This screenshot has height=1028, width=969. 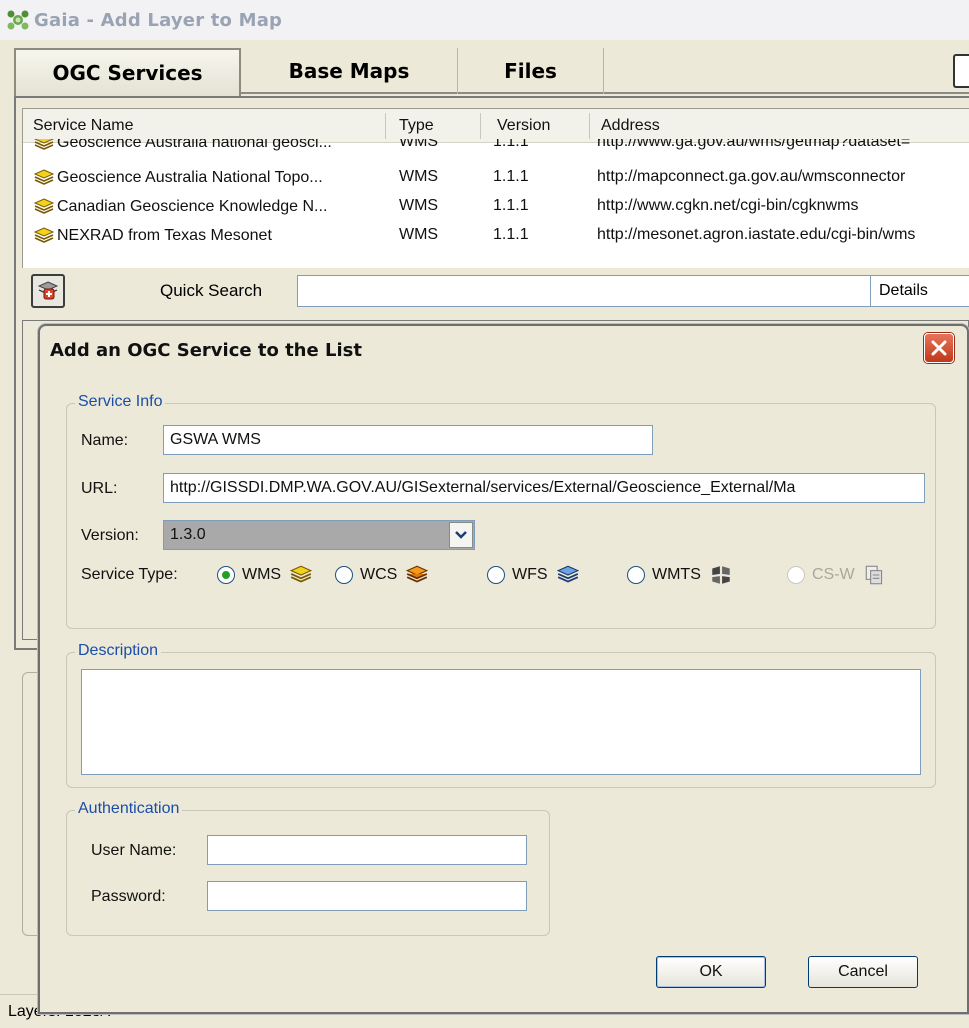 I want to click on authentication-legend: Authentication, so click(x=129, y=809).